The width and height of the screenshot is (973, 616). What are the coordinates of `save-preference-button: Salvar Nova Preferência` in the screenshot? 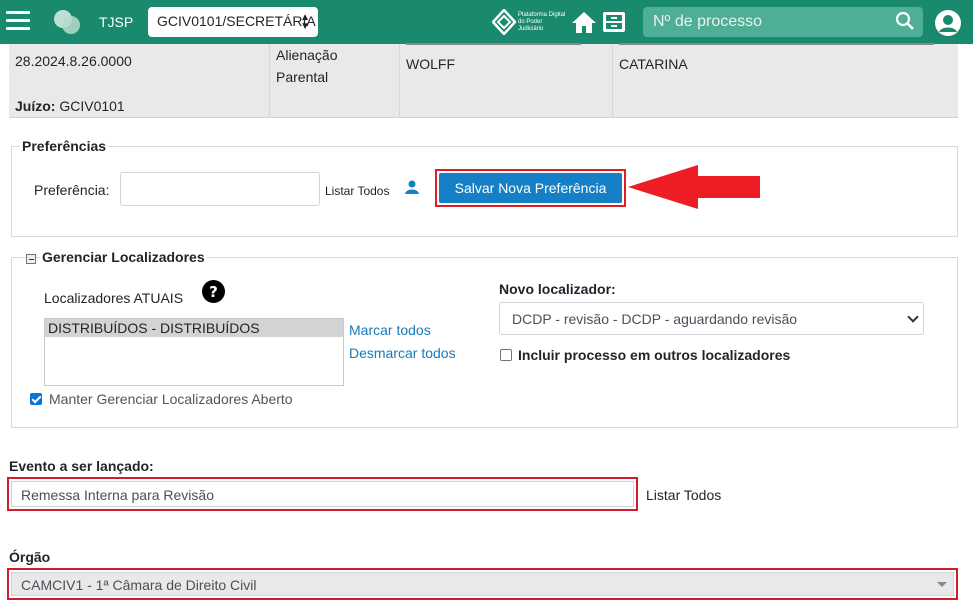 It's located at (530, 188).